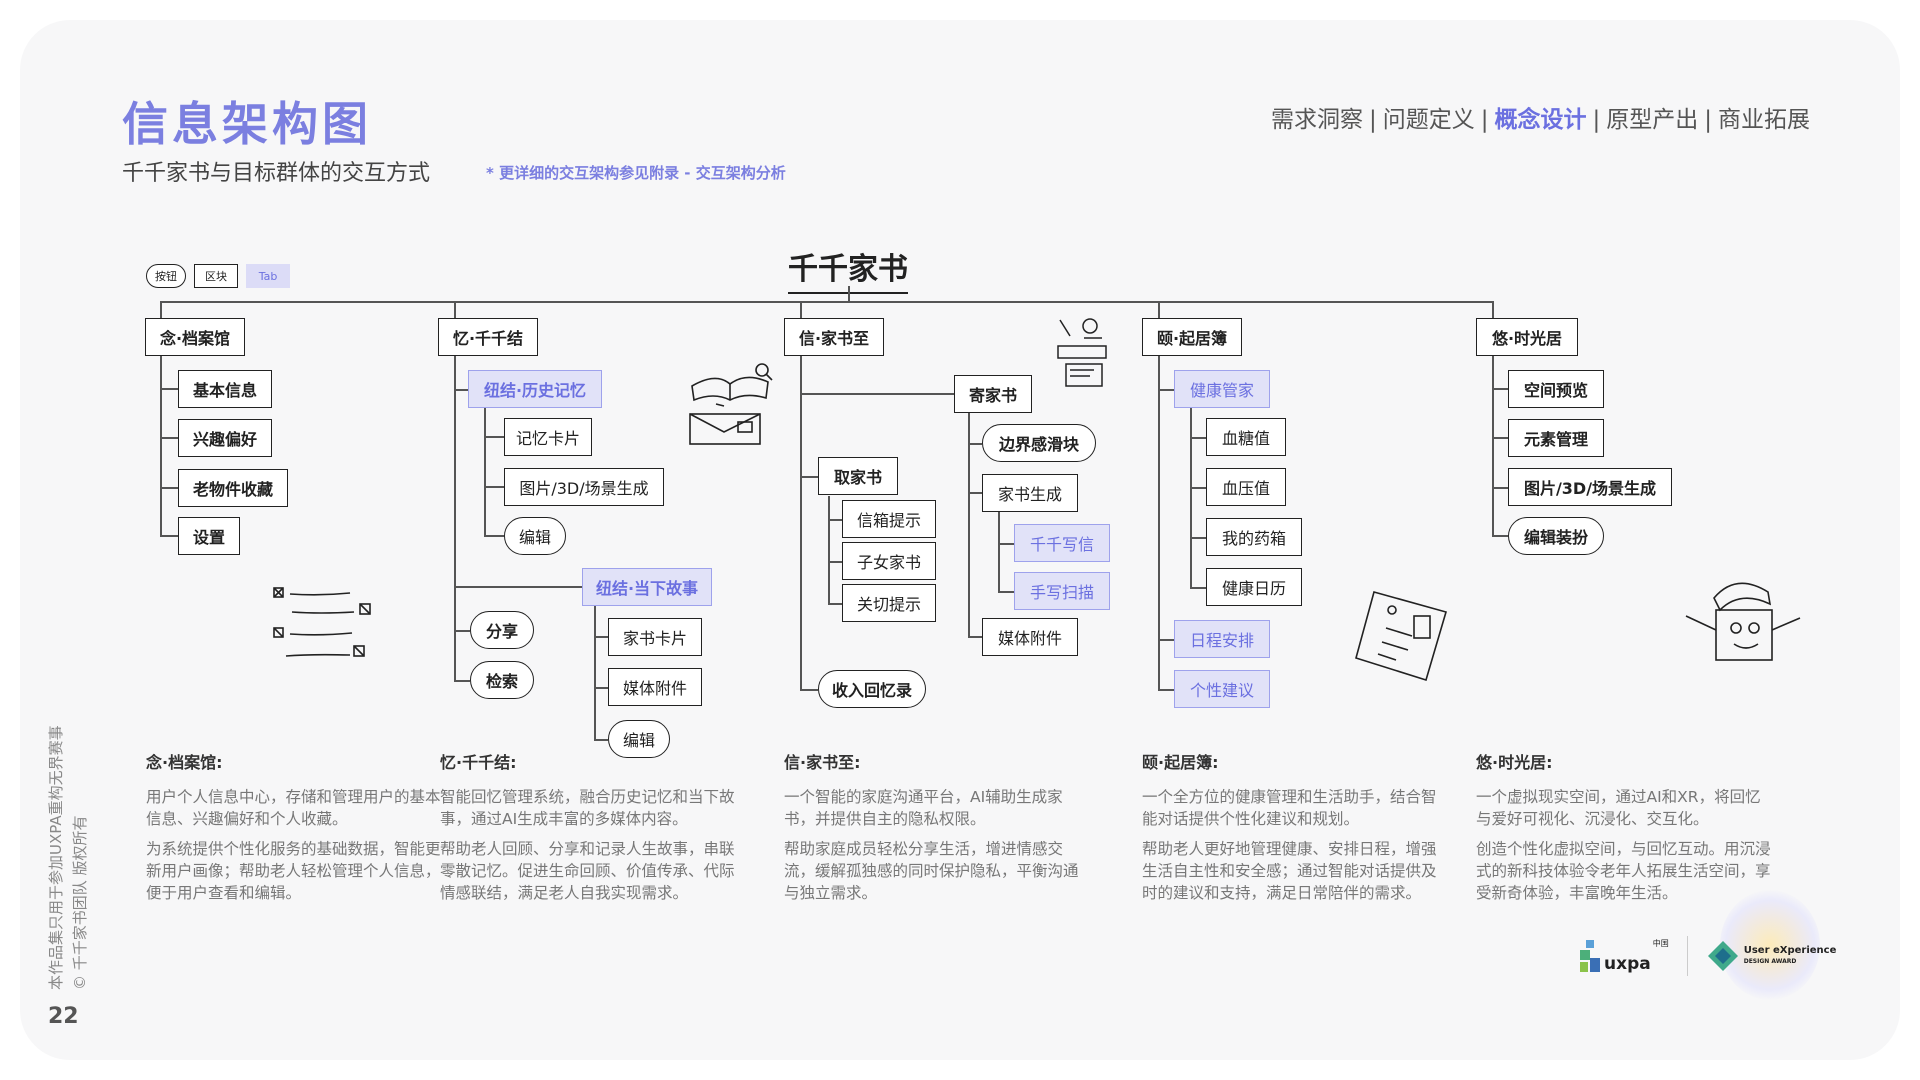 The height and width of the screenshot is (1080, 1920). Describe the element at coordinates (1541, 120) in the screenshot. I see `nav-item-concept: 概念设计` at that location.